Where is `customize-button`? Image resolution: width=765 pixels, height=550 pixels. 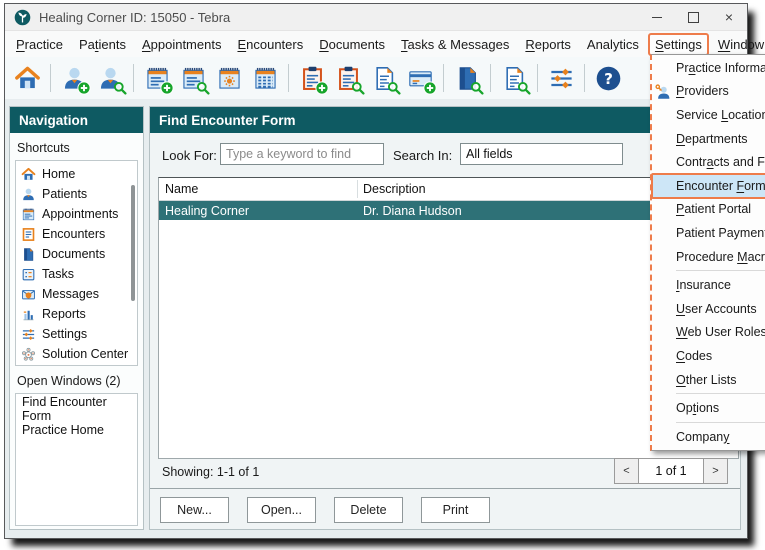
customize-button is located at coordinates (561, 78).